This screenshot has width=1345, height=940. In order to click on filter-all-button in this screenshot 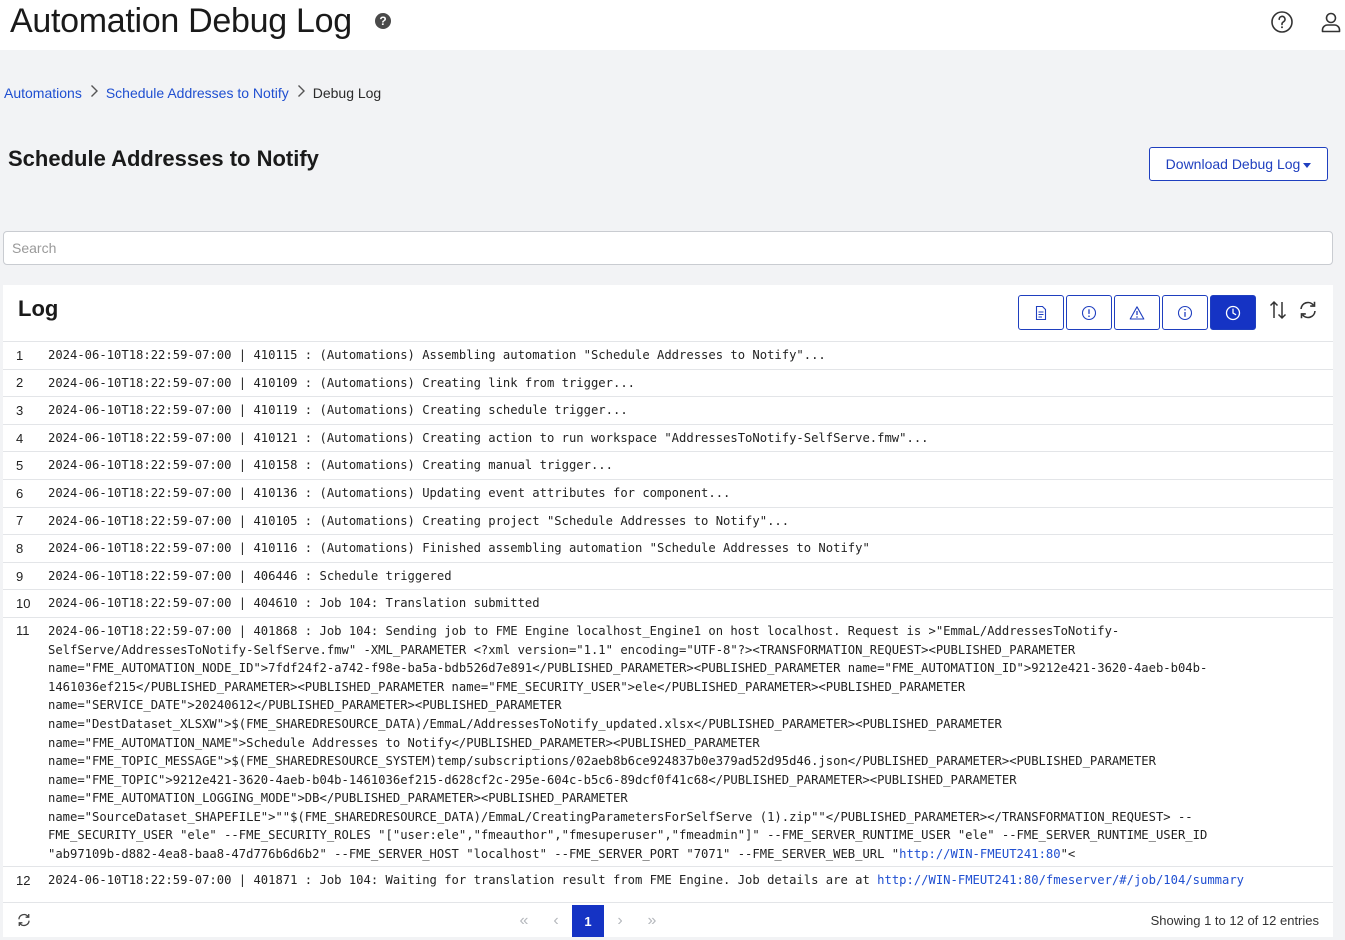, I will do `click(1041, 312)`.